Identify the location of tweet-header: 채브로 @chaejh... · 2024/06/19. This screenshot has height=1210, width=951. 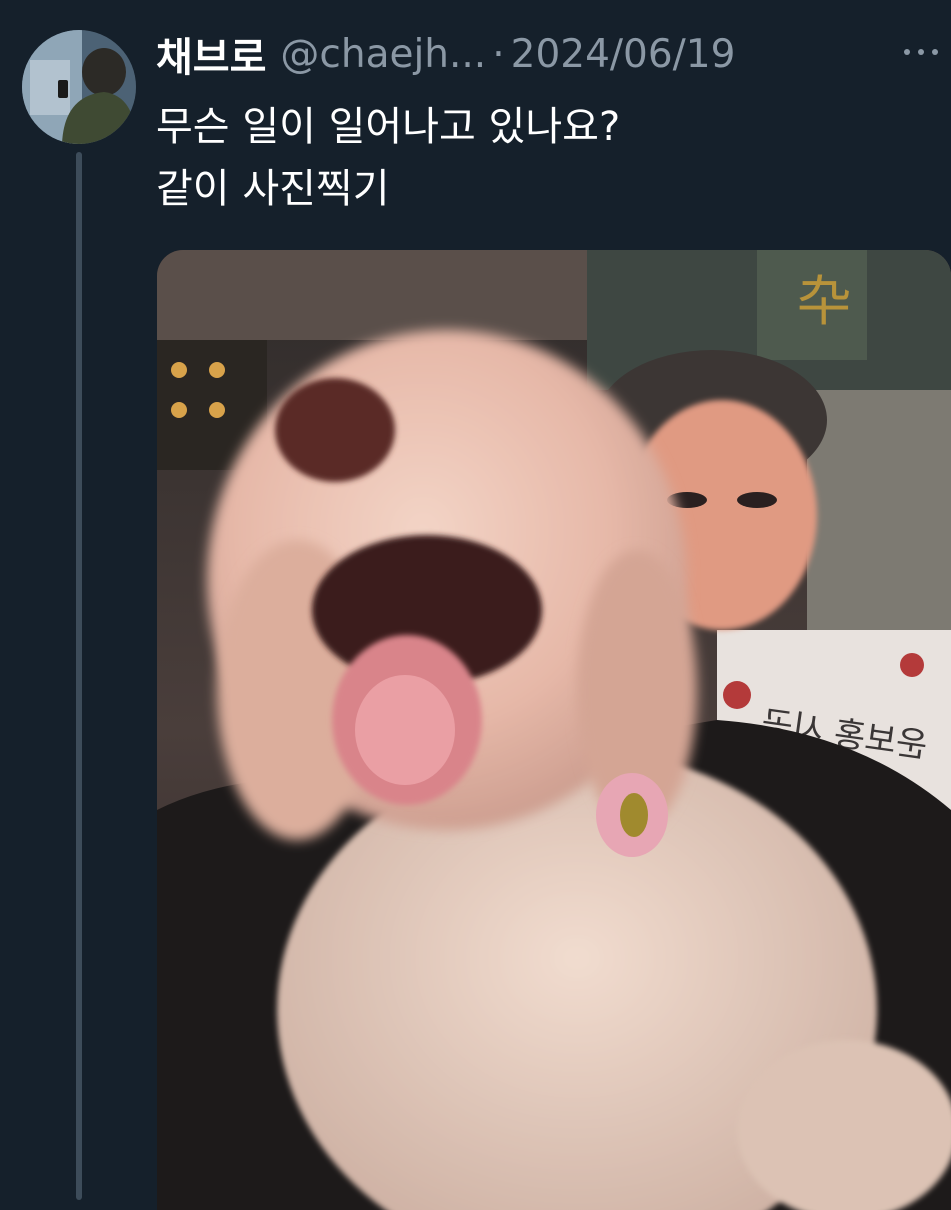
(445, 54).